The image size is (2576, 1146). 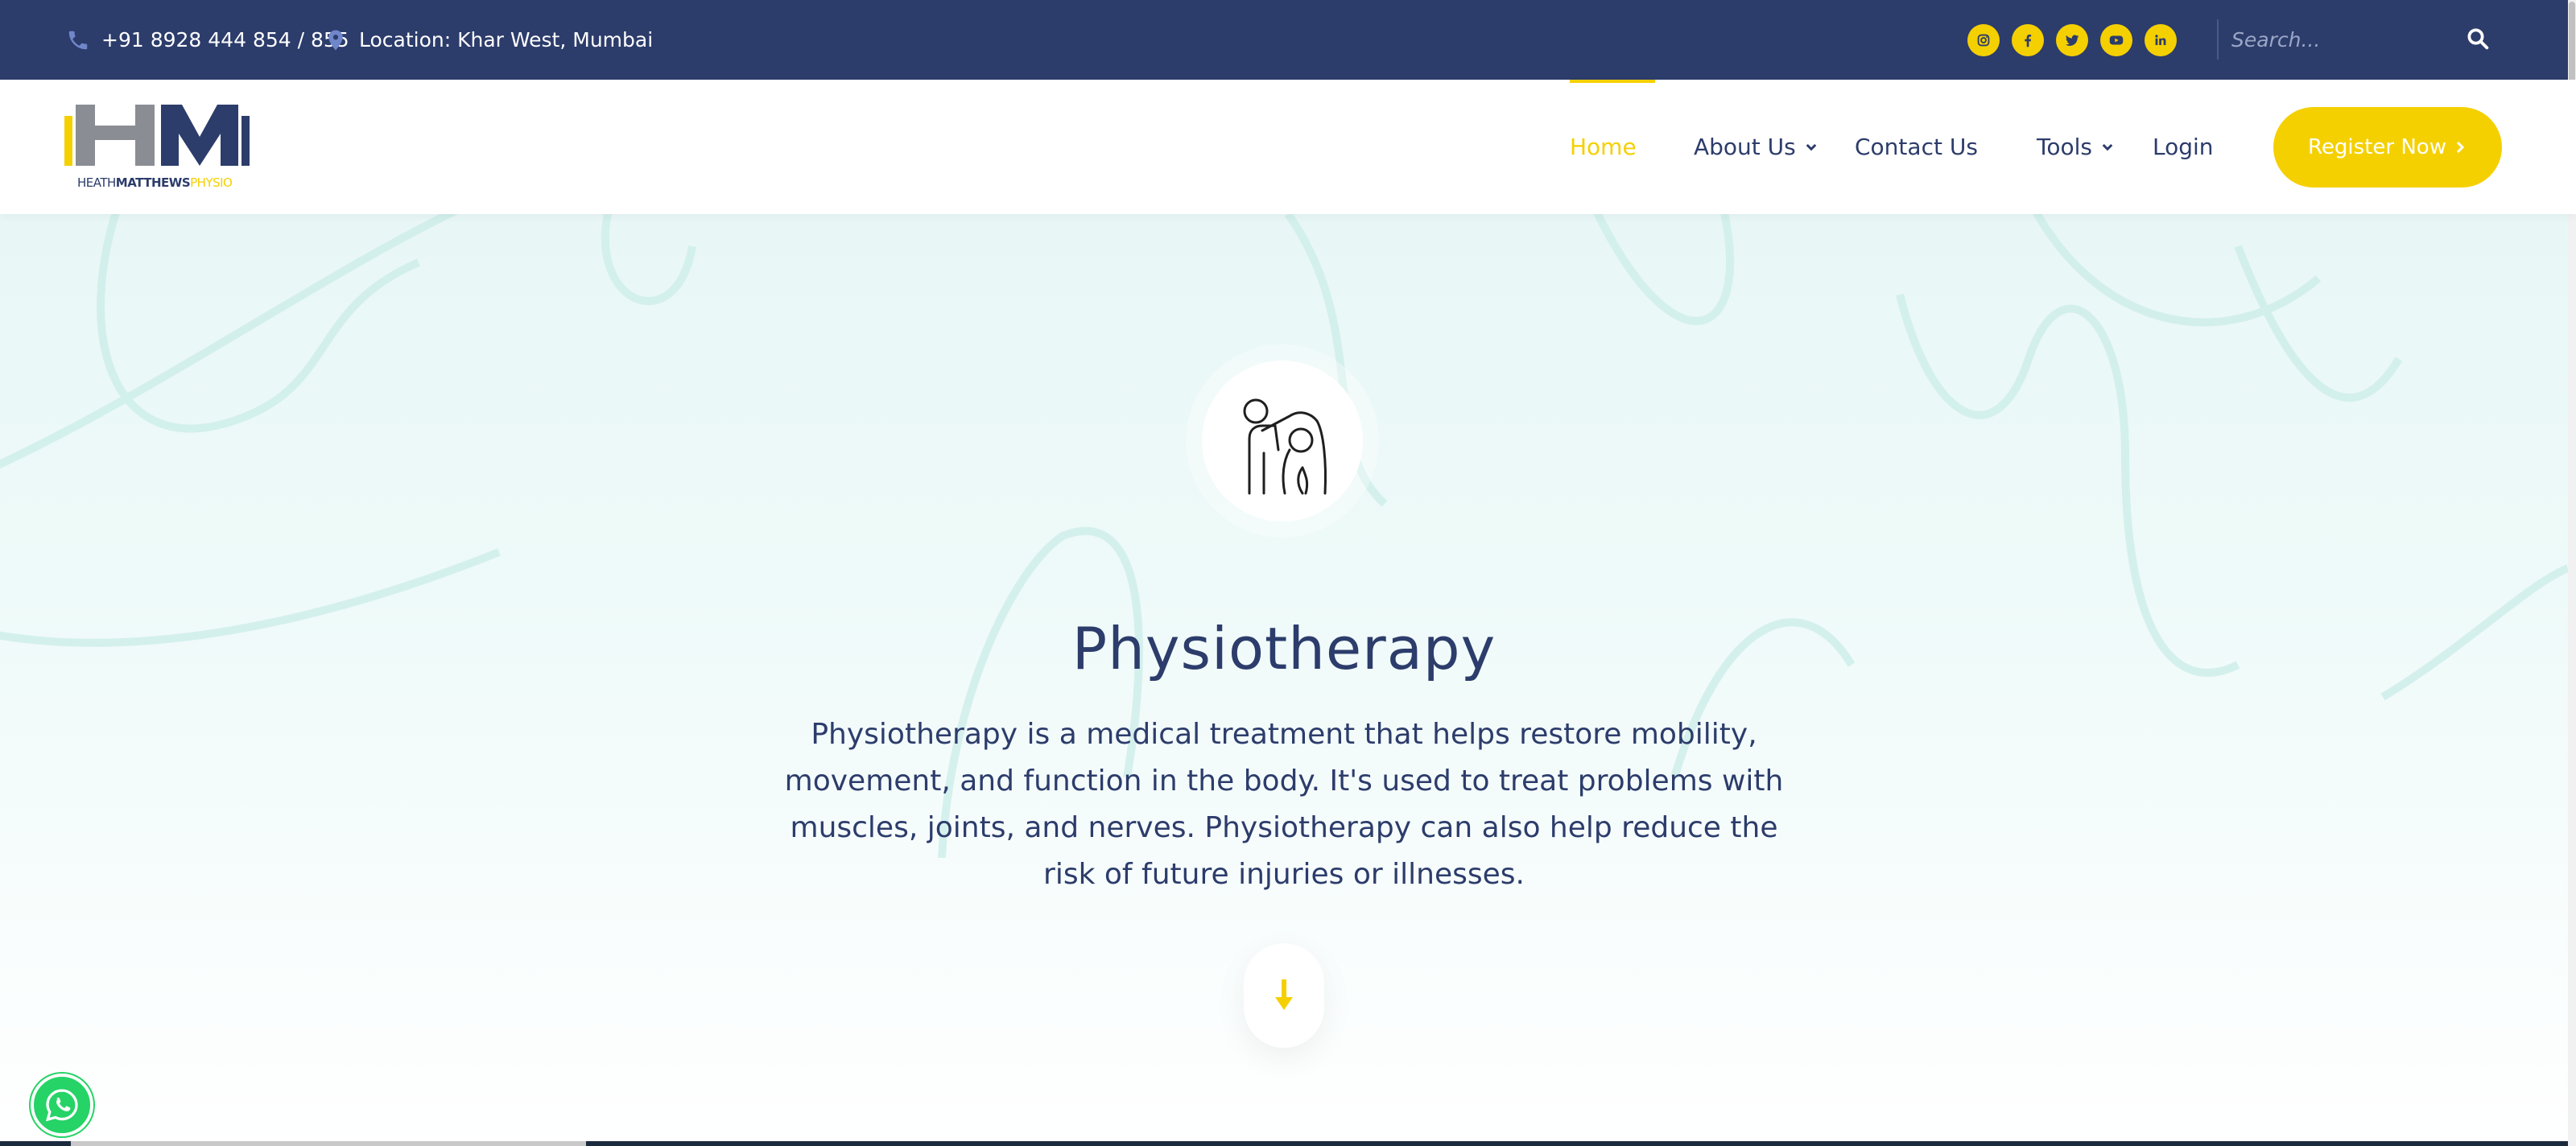 What do you see at coordinates (506, 40) in the screenshot?
I see `location-text: Location: Khar West, Mumbai` at bounding box center [506, 40].